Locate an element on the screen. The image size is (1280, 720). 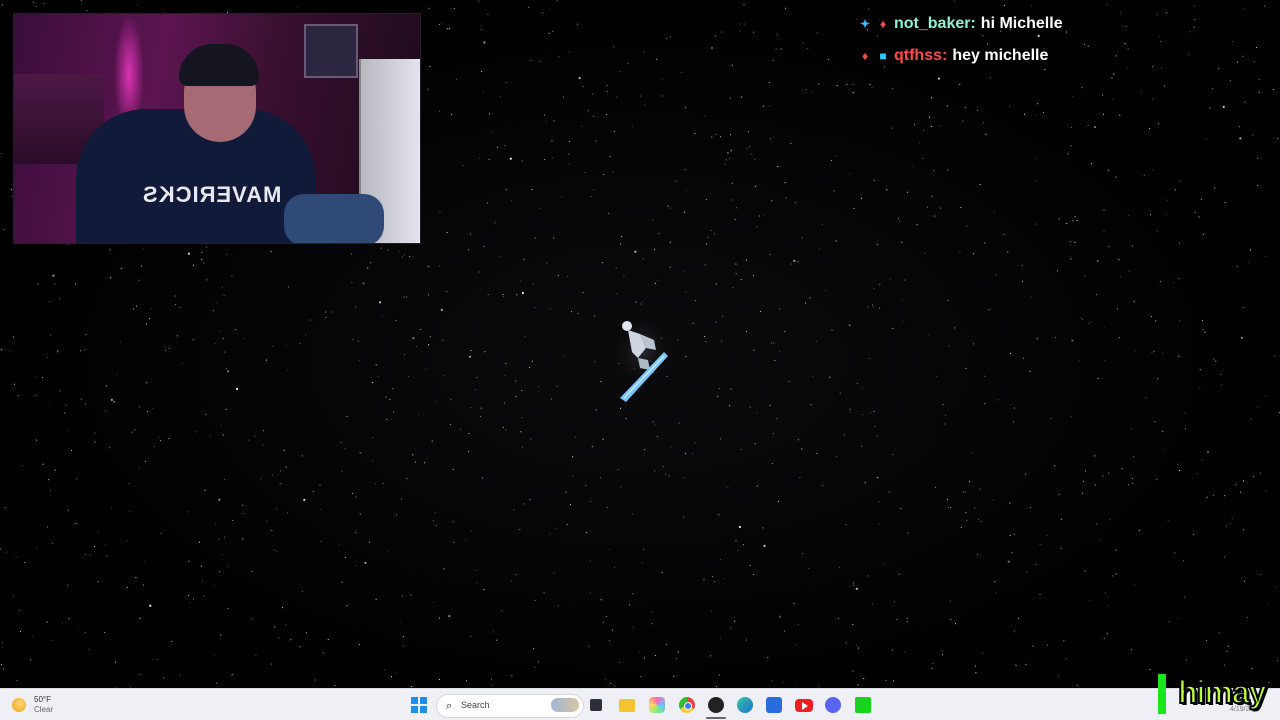
search-icon: ⌕ is located at coordinates (449, 706).